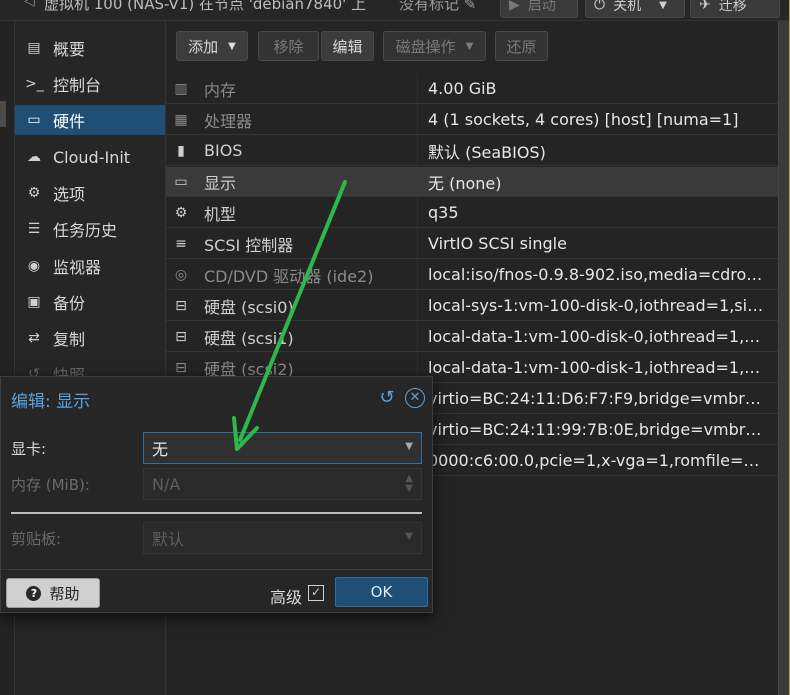 This screenshot has height=695, width=790. I want to click on gpu-select: 无 ▼, so click(282, 448).